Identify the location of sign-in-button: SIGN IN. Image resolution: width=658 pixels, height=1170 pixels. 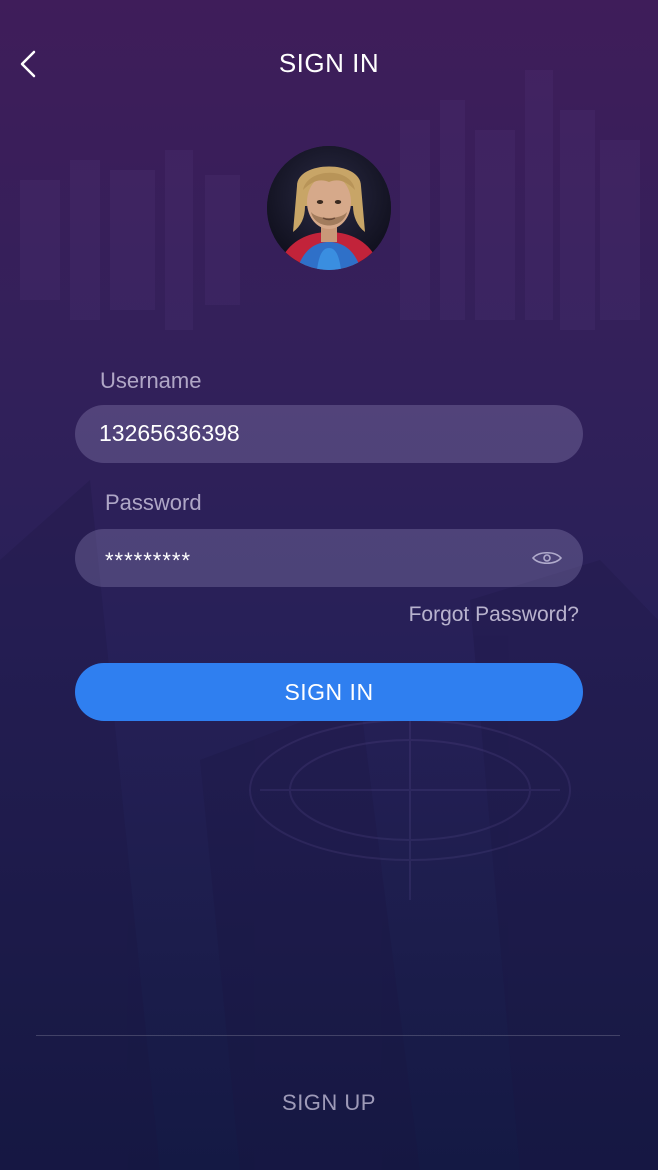
(329, 692).